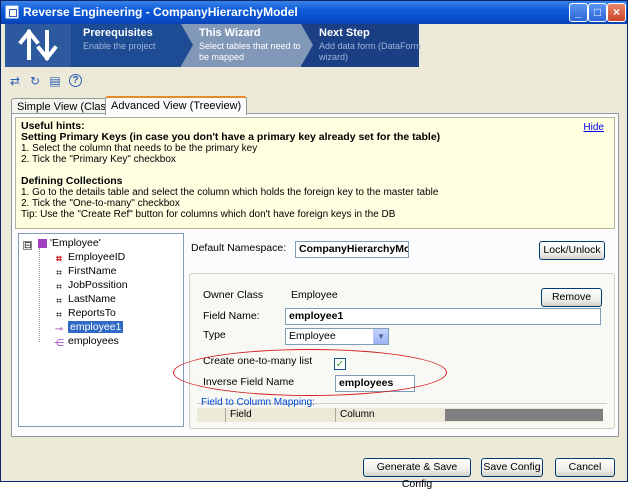  I want to click on hide-hints-link: Hide, so click(593, 127).